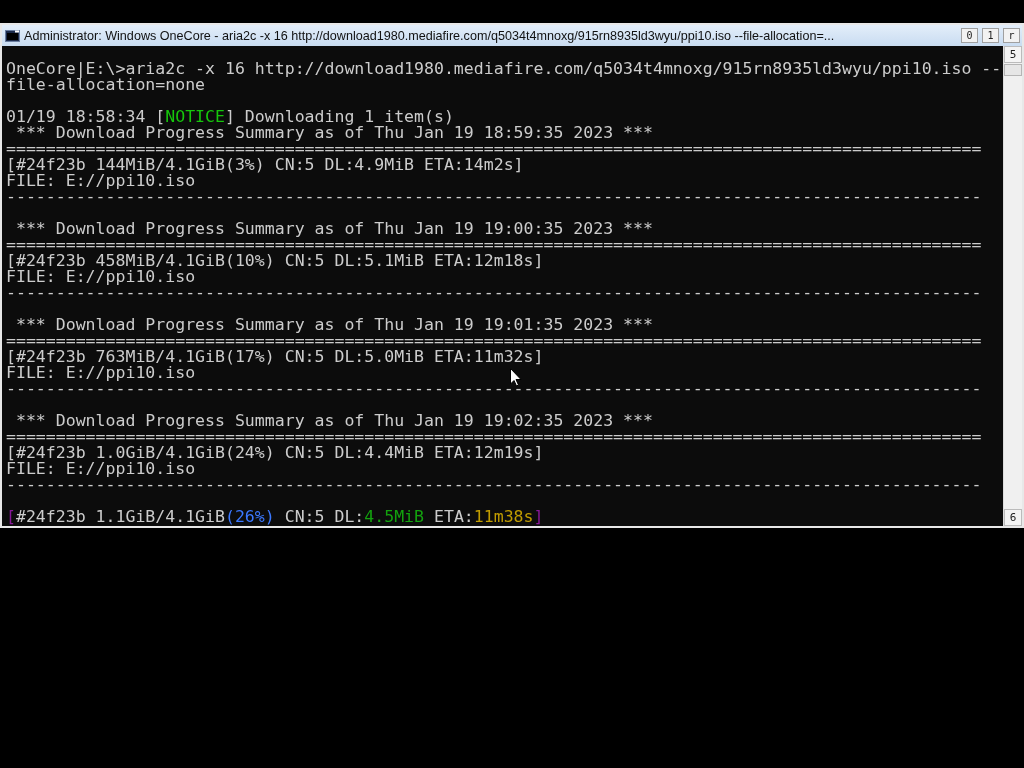  I want to click on mouse-cursor-icon, so click(516, 377).